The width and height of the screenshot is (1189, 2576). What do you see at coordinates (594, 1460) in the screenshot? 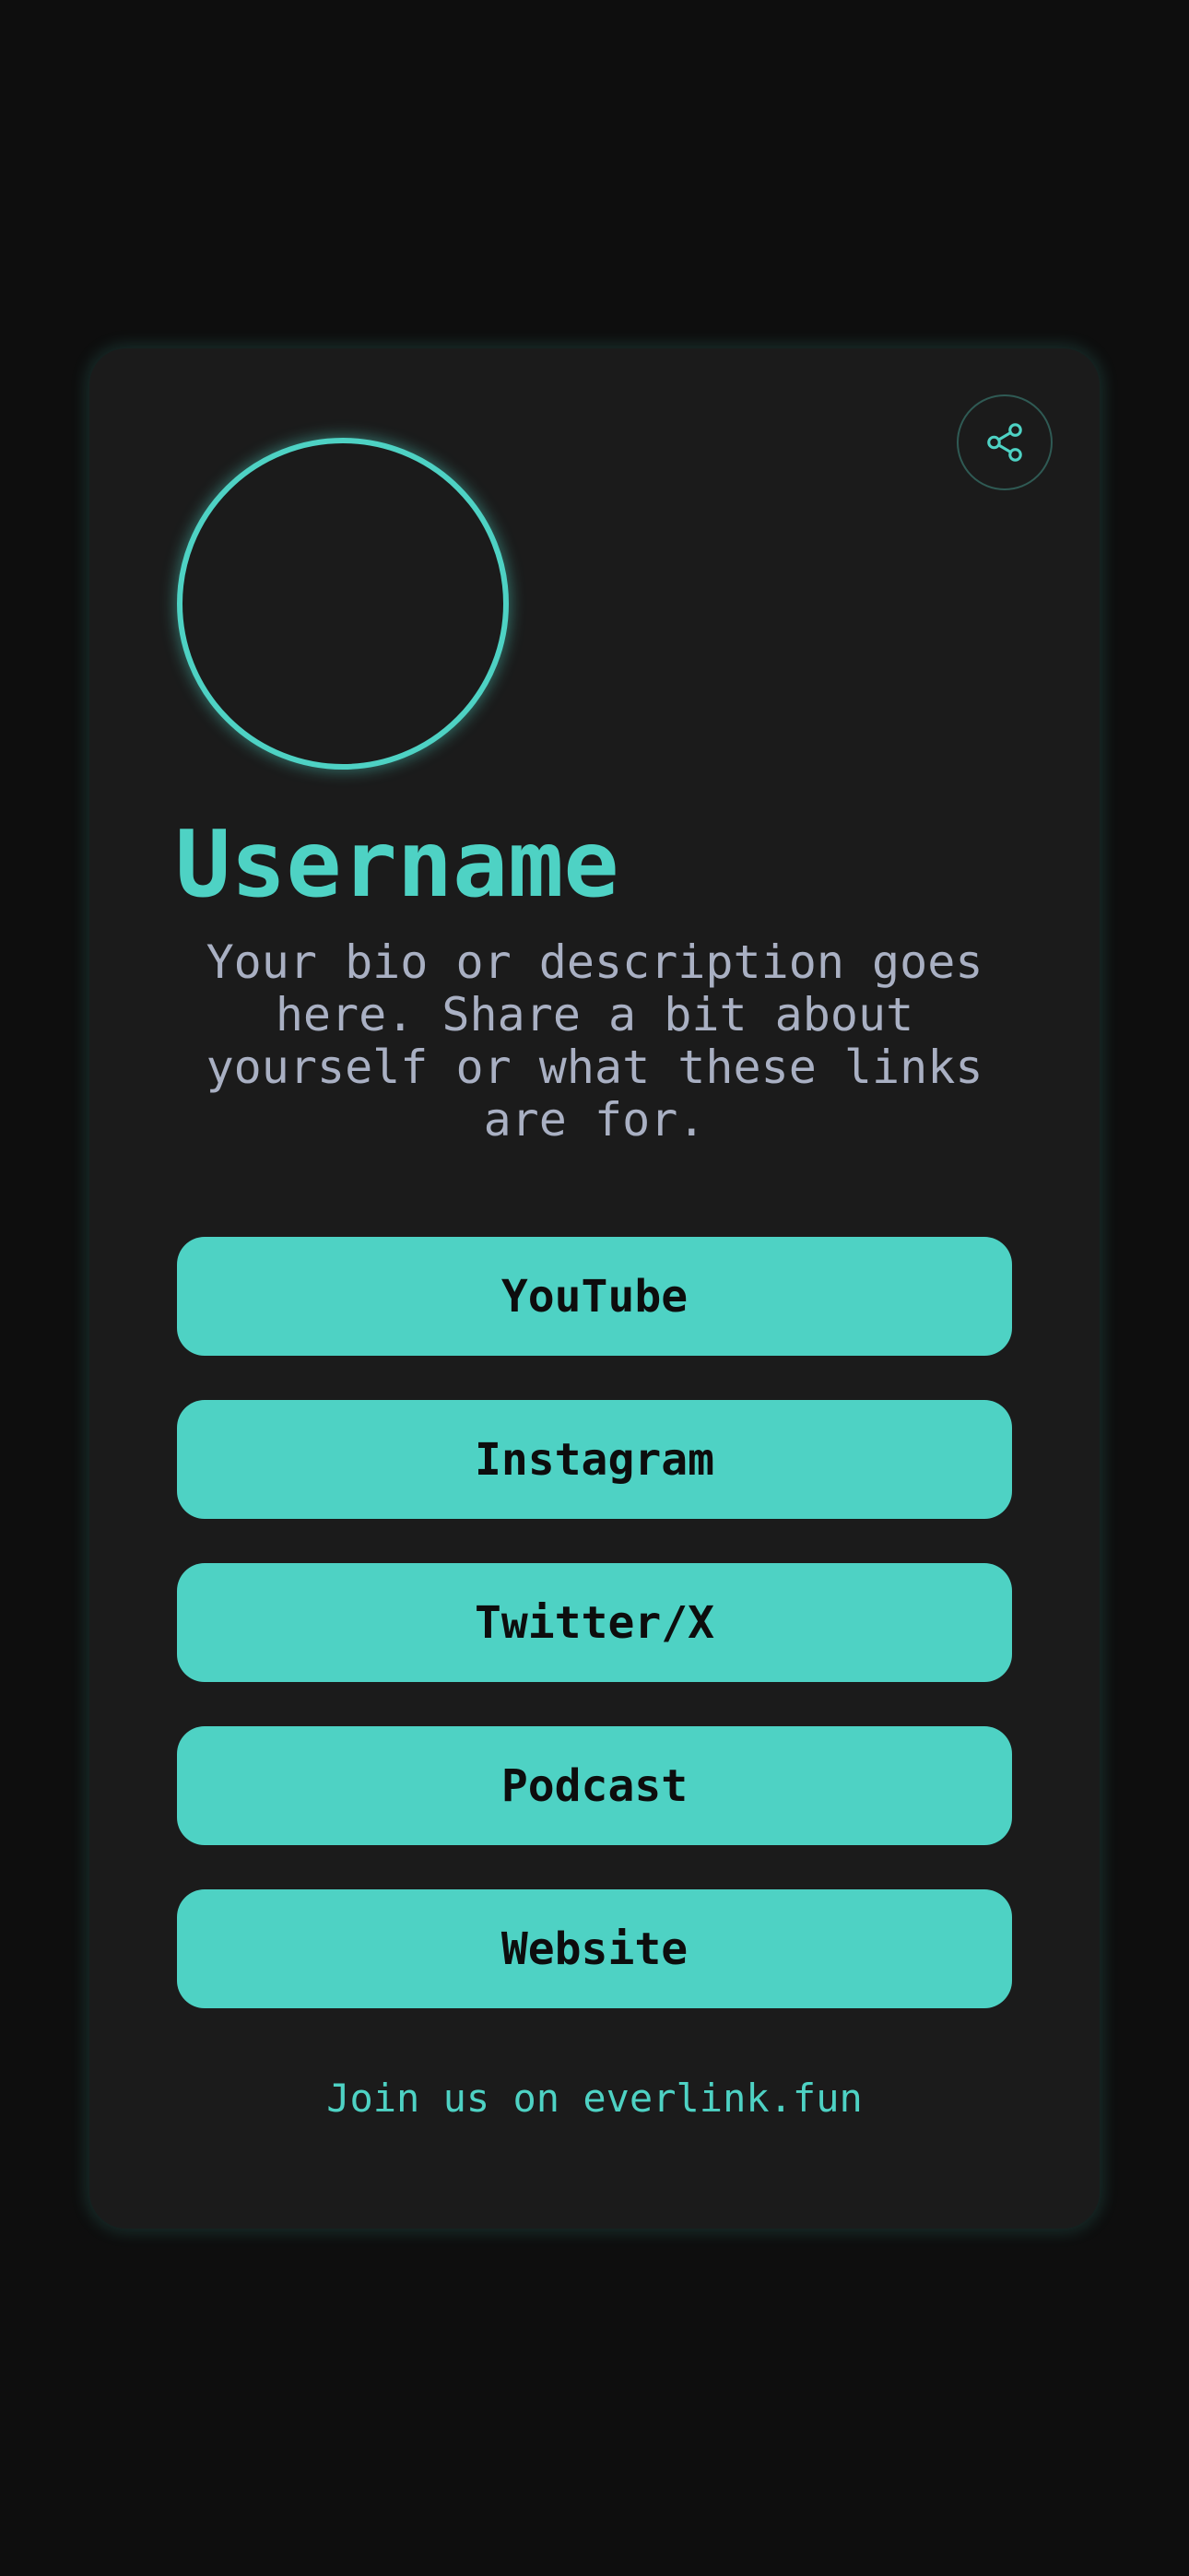
I see `link-button-instagram: Instagram` at bounding box center [594, 1460].